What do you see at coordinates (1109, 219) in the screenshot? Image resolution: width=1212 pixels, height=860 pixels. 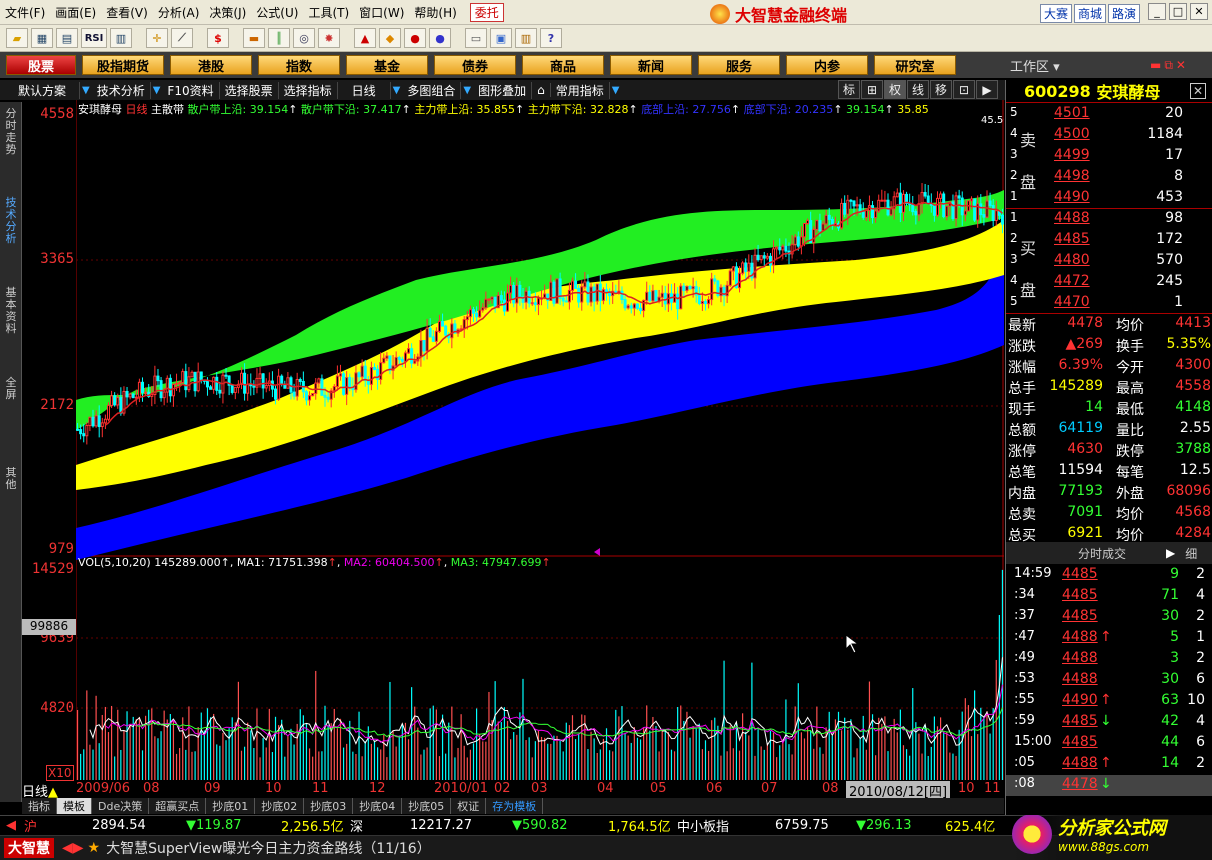 I see `buy-order-row: 1 4488 98` at bounding box center [1109, 219].